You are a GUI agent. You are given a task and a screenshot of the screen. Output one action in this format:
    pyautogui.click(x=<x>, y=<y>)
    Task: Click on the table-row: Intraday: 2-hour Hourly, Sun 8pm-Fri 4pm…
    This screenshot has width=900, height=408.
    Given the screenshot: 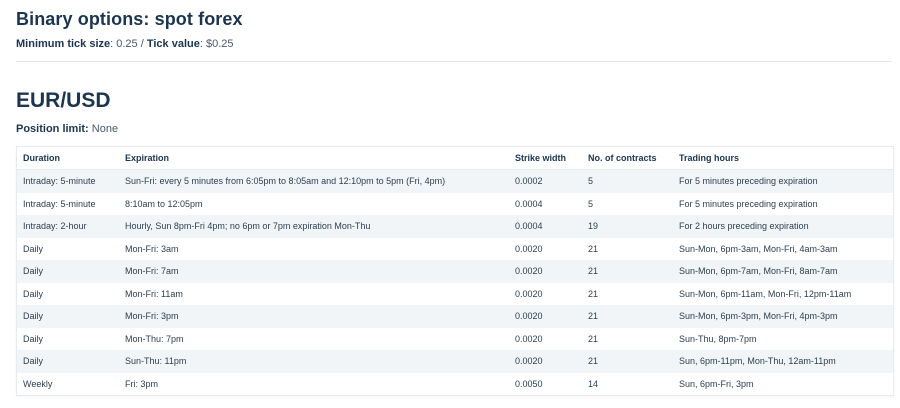 What is the action you would take?
    pyautogui.click(x=455, y=226)
    